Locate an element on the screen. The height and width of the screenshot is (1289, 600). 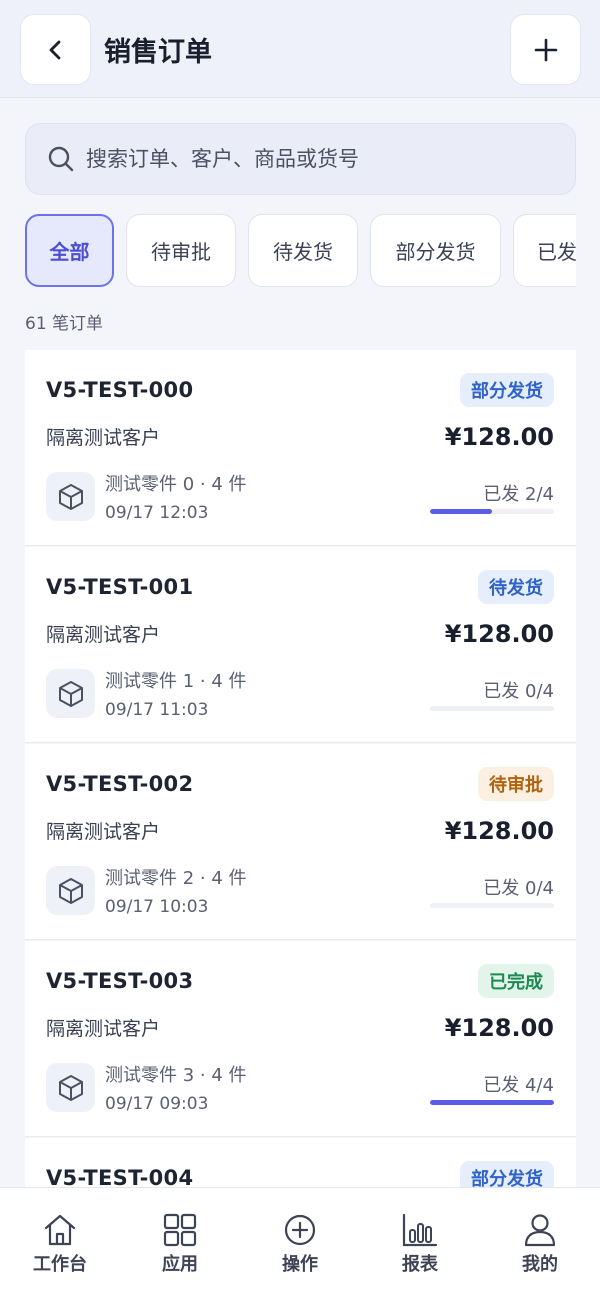
chevron-left-icon is located at coordinates (54, 49).